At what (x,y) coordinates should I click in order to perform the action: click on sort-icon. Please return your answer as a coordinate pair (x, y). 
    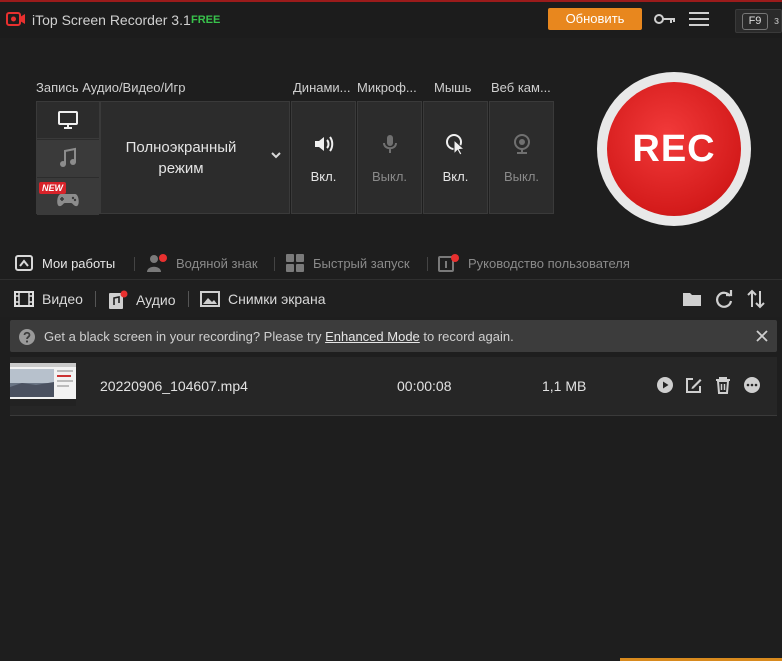
    Looking at the image, I should click on (756, 299).